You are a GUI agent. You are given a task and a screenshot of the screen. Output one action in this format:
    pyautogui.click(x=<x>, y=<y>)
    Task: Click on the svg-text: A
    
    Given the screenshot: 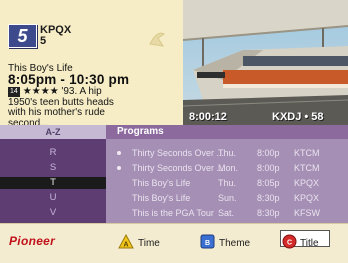 What is the action you would take?
    pyautogui.click(x=125, y=245)
    